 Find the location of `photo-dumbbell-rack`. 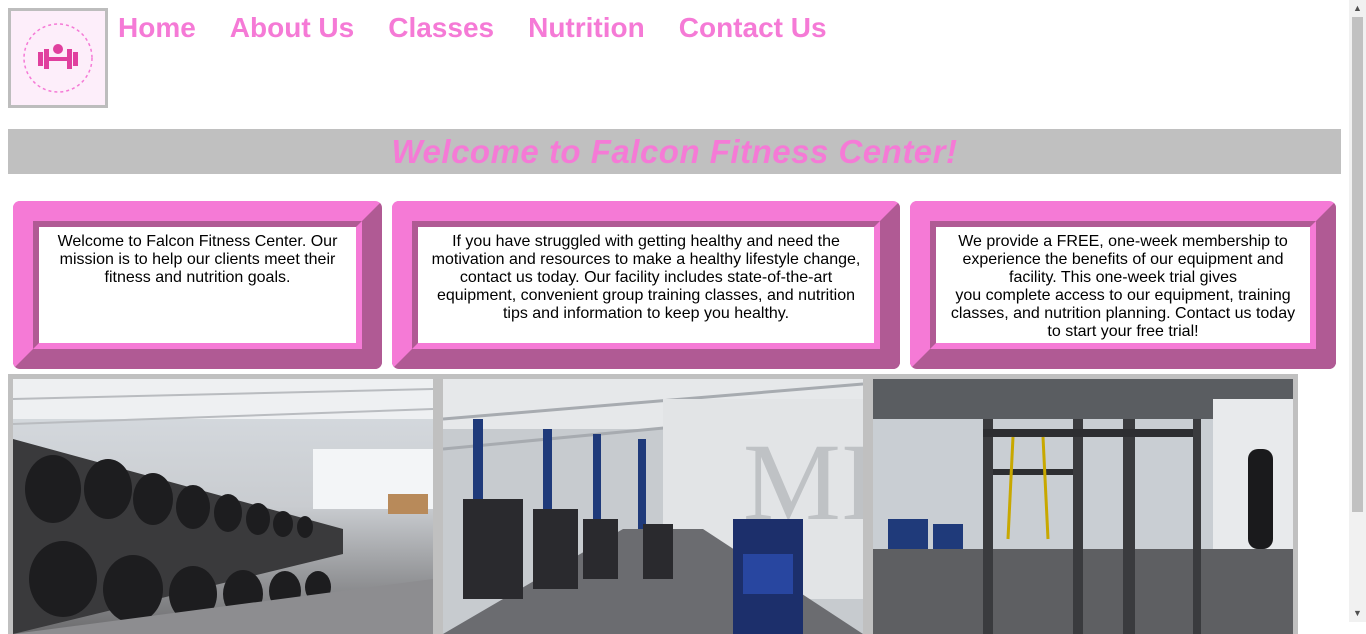

photo-dumbbell-rack is located at coordinates (223, 506).